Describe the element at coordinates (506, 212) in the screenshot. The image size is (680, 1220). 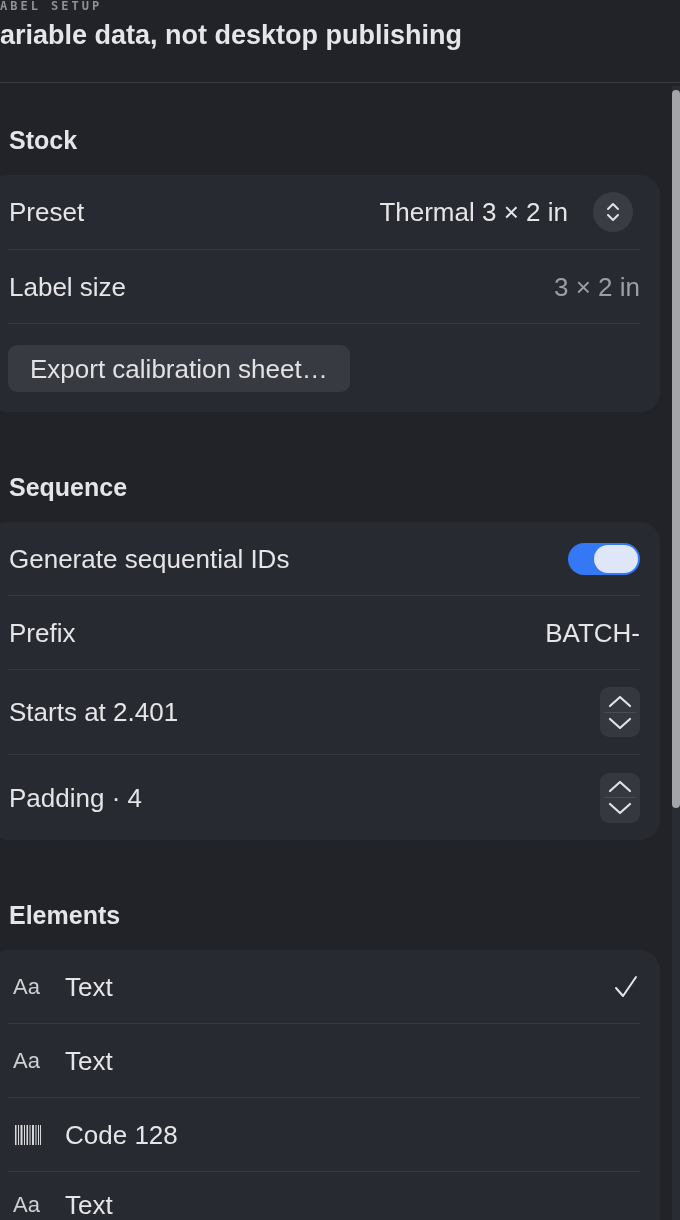
I see `preset-dropdown: Thermal 3 × 2 in` at that location.